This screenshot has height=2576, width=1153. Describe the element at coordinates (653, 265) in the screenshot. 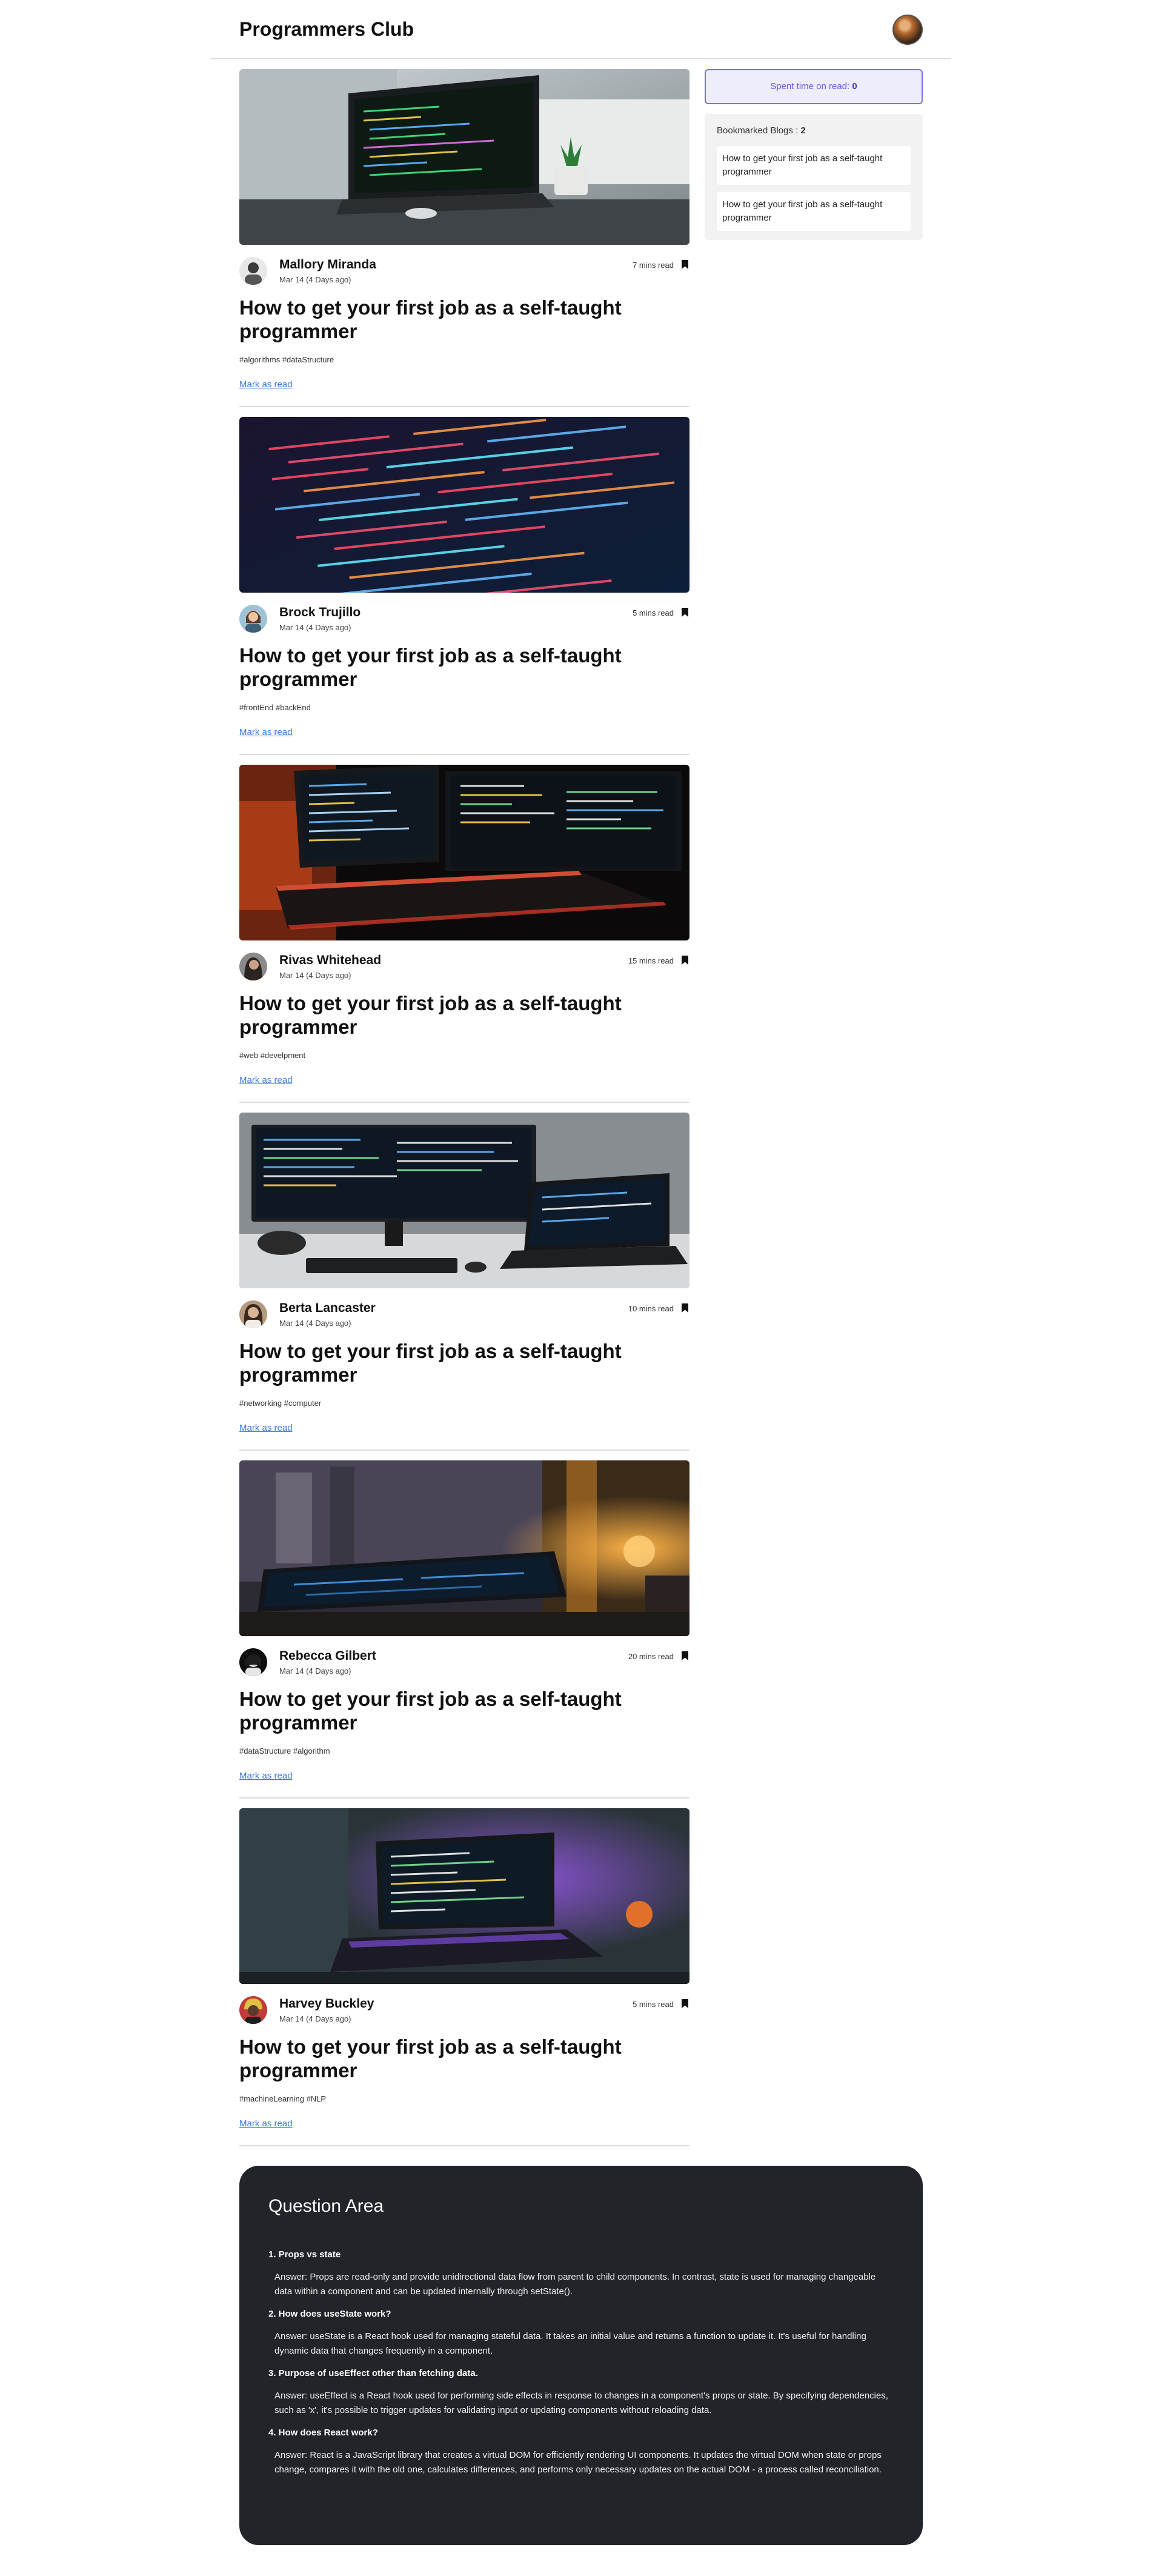

I see `read-time: 7 mins read` at that location.